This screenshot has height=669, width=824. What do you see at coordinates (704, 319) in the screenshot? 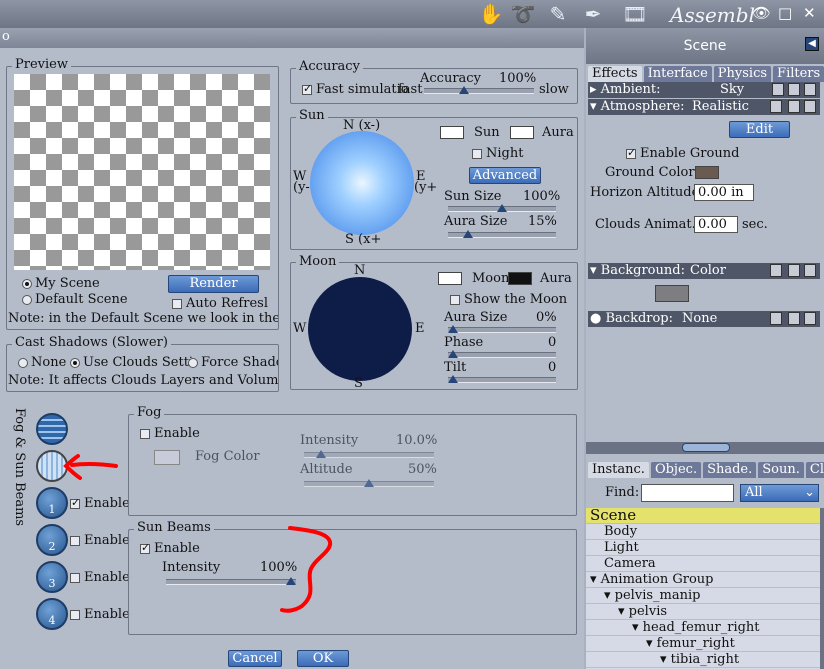
I see `backdrop-row: ● Backdrop: None` at bounding box center [704, 319].